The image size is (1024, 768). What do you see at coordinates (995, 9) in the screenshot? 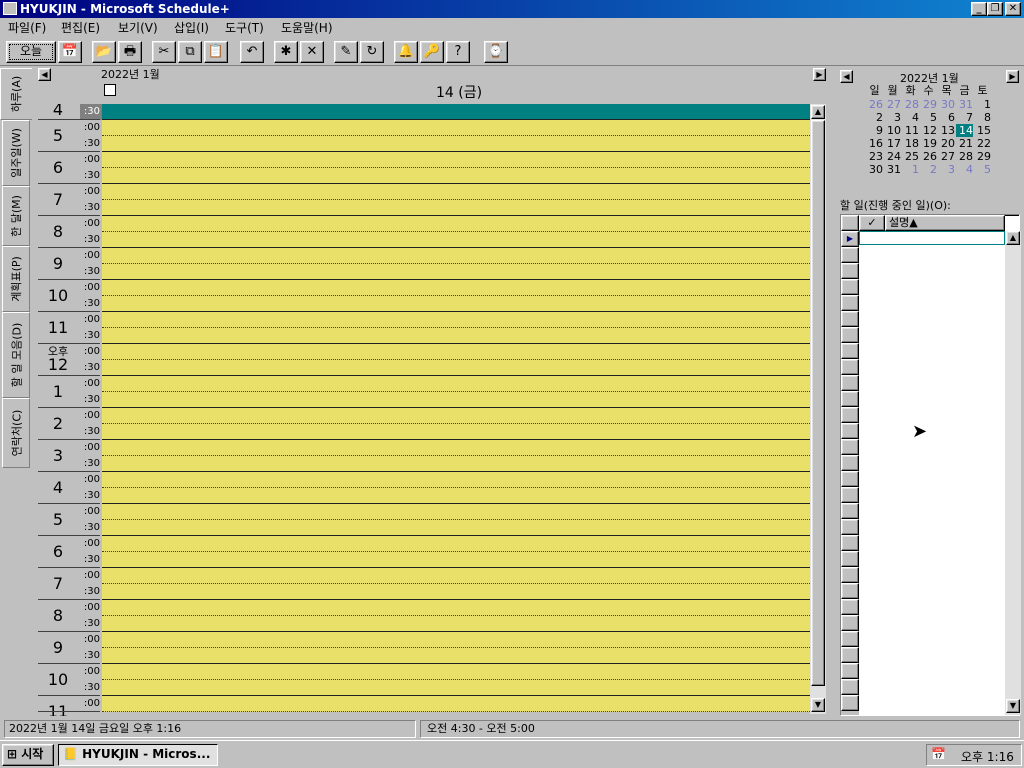
I see `restore-button: ❐` at bounding box center [995, 9].